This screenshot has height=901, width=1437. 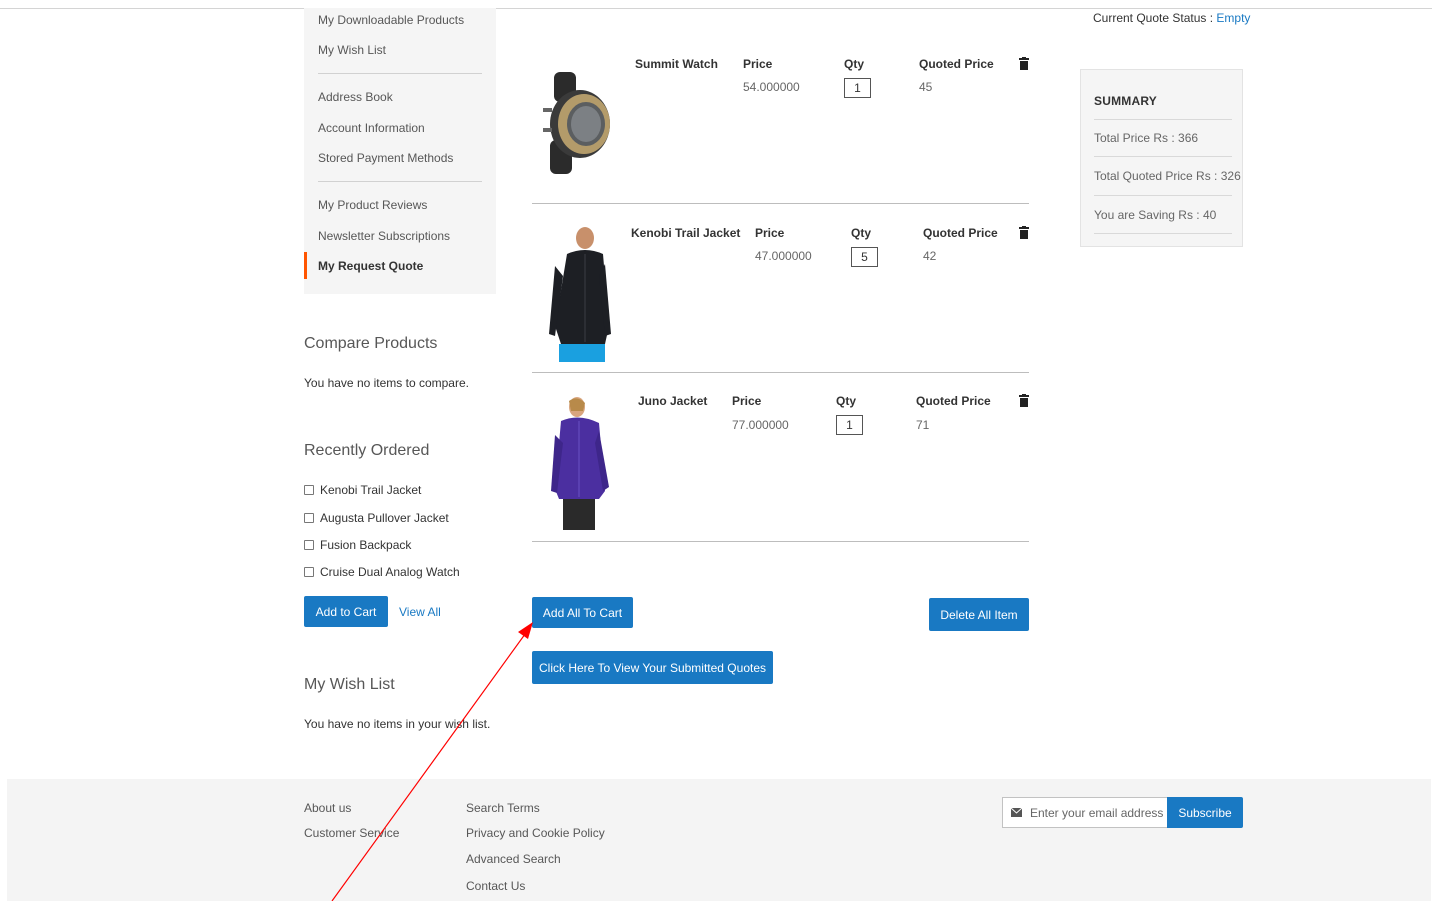 I want to click on summary-saving: You are Saving Rs : 40, so click(x=1155, y=215).